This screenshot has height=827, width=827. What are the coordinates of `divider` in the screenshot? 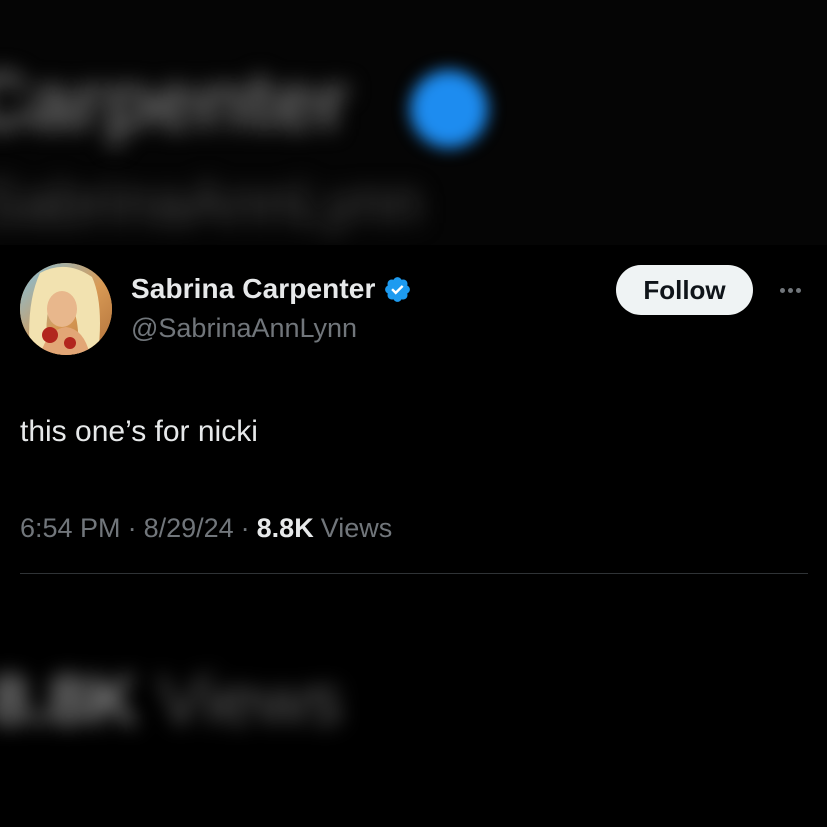 It's located at (414, 573).